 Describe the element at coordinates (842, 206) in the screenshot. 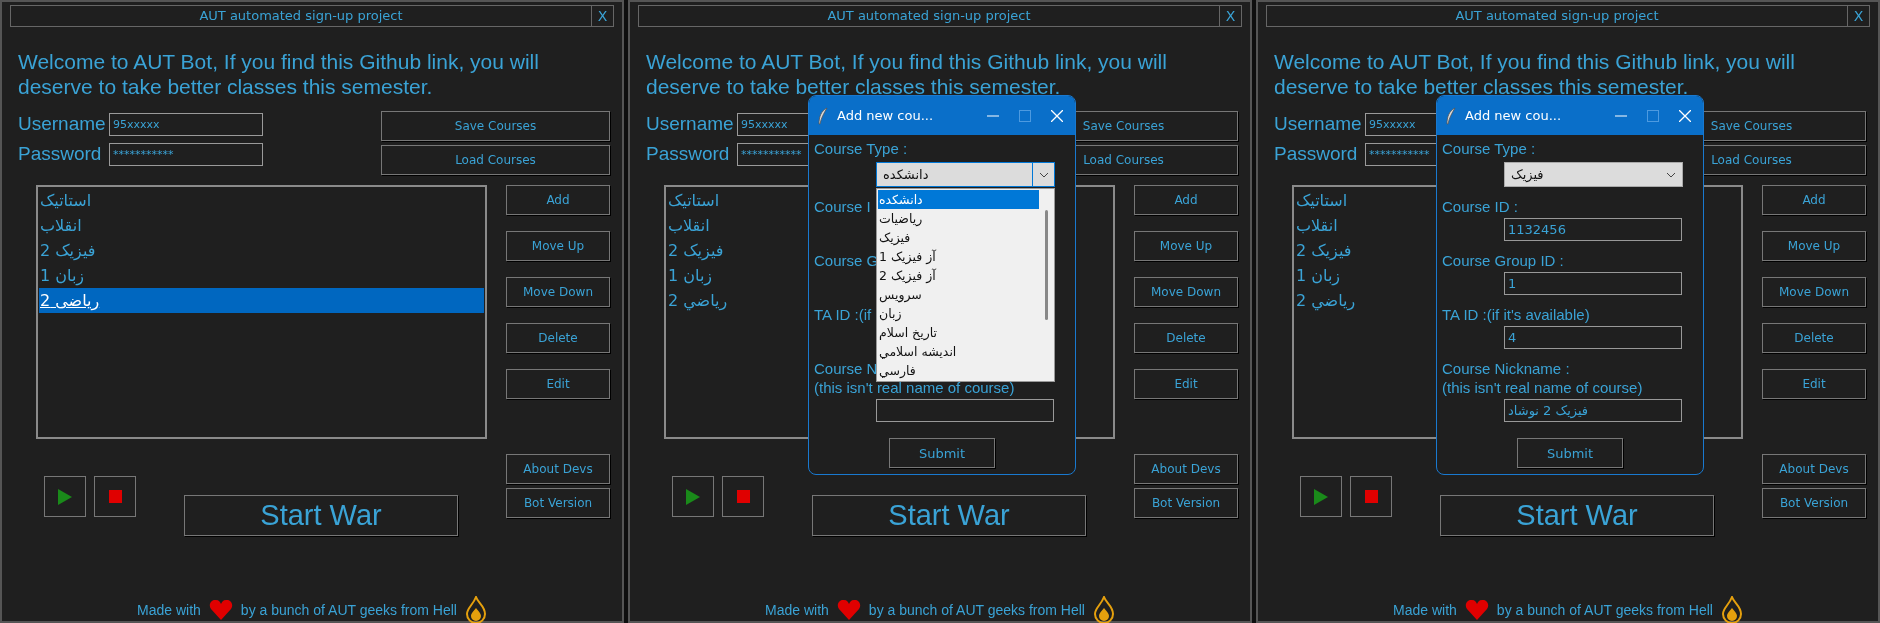

I see `field-label: Course I` at that location.